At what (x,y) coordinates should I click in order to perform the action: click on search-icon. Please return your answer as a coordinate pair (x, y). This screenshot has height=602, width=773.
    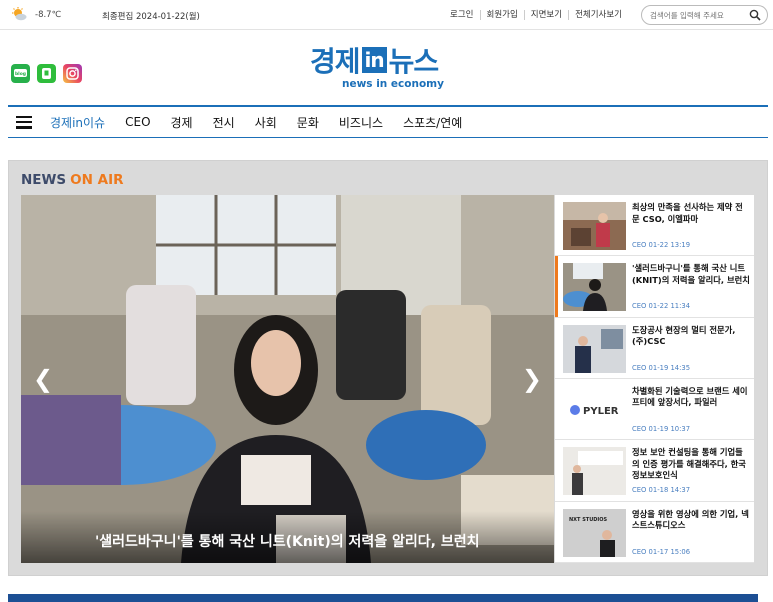
    Looking at the image, I should click on (755, 15).